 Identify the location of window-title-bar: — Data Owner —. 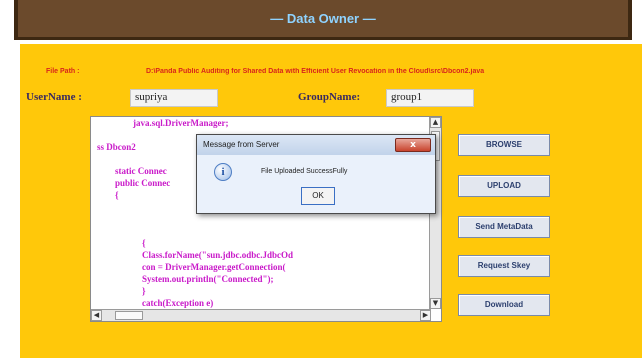
(321, 22).